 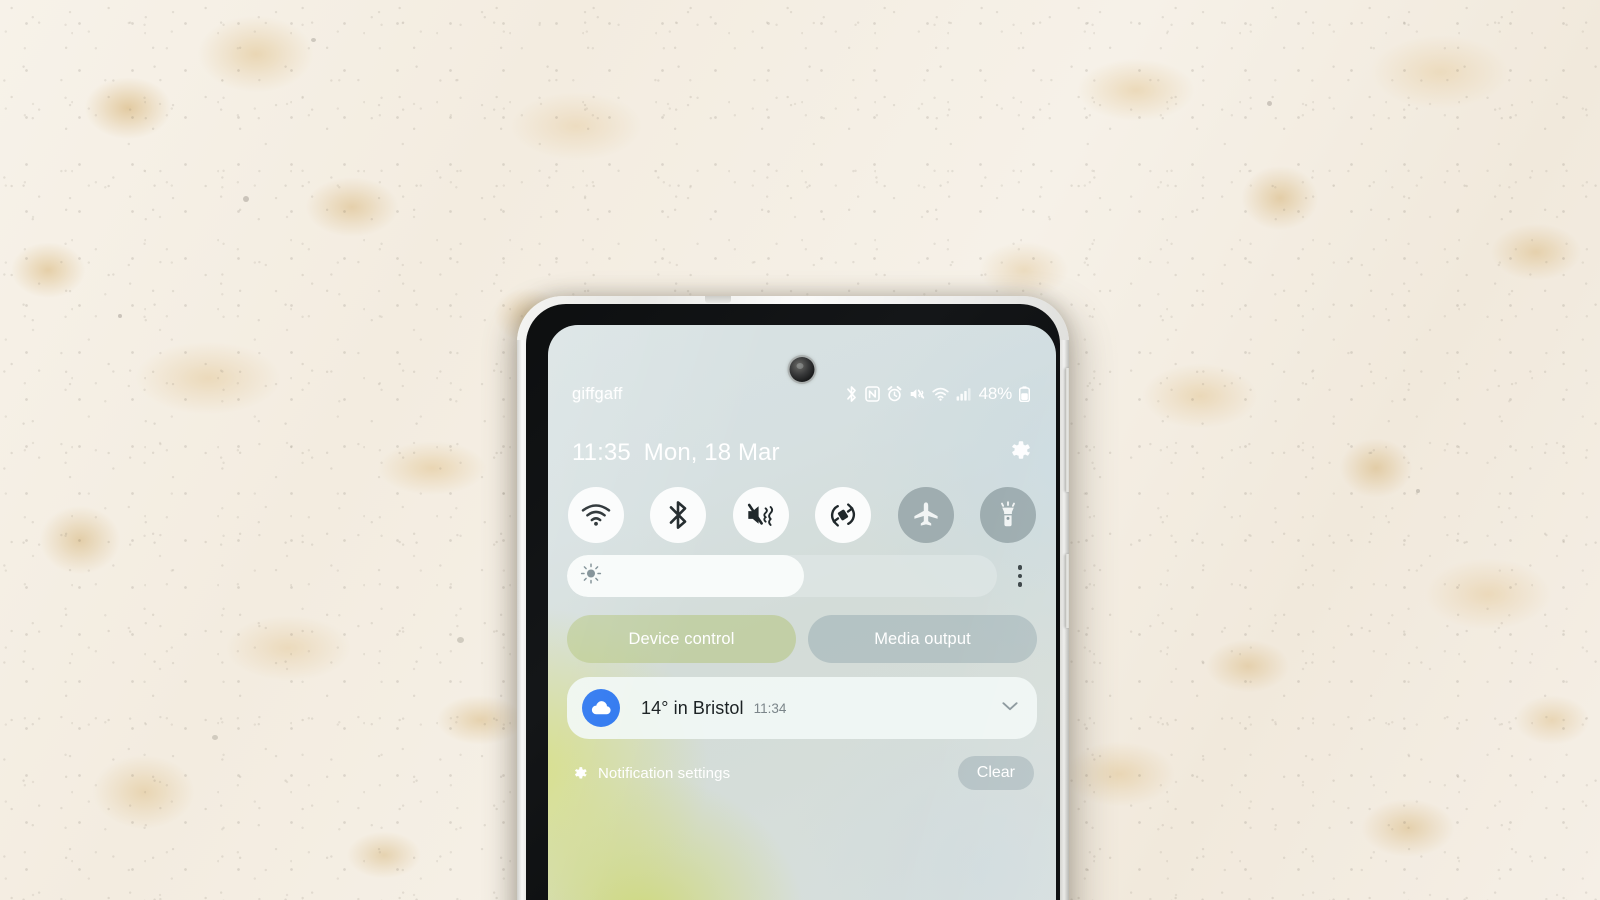 I want to click on nfc-icon, so click(x=872, y=394).